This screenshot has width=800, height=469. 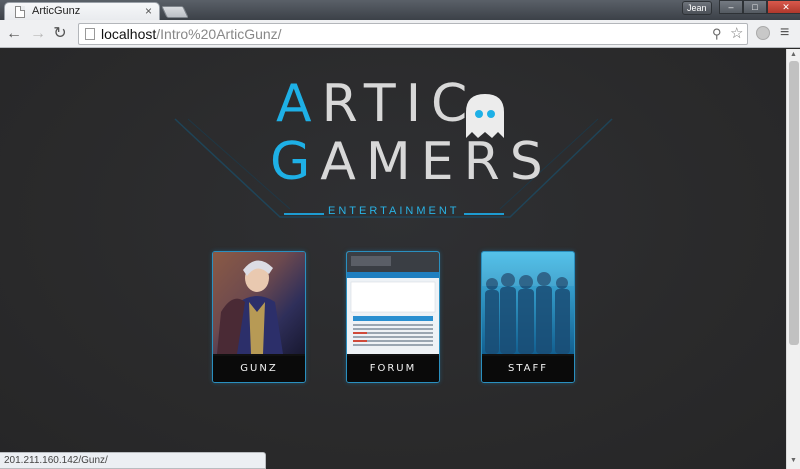 I want to click on maximize-button: □, so click(x=755, y=7).